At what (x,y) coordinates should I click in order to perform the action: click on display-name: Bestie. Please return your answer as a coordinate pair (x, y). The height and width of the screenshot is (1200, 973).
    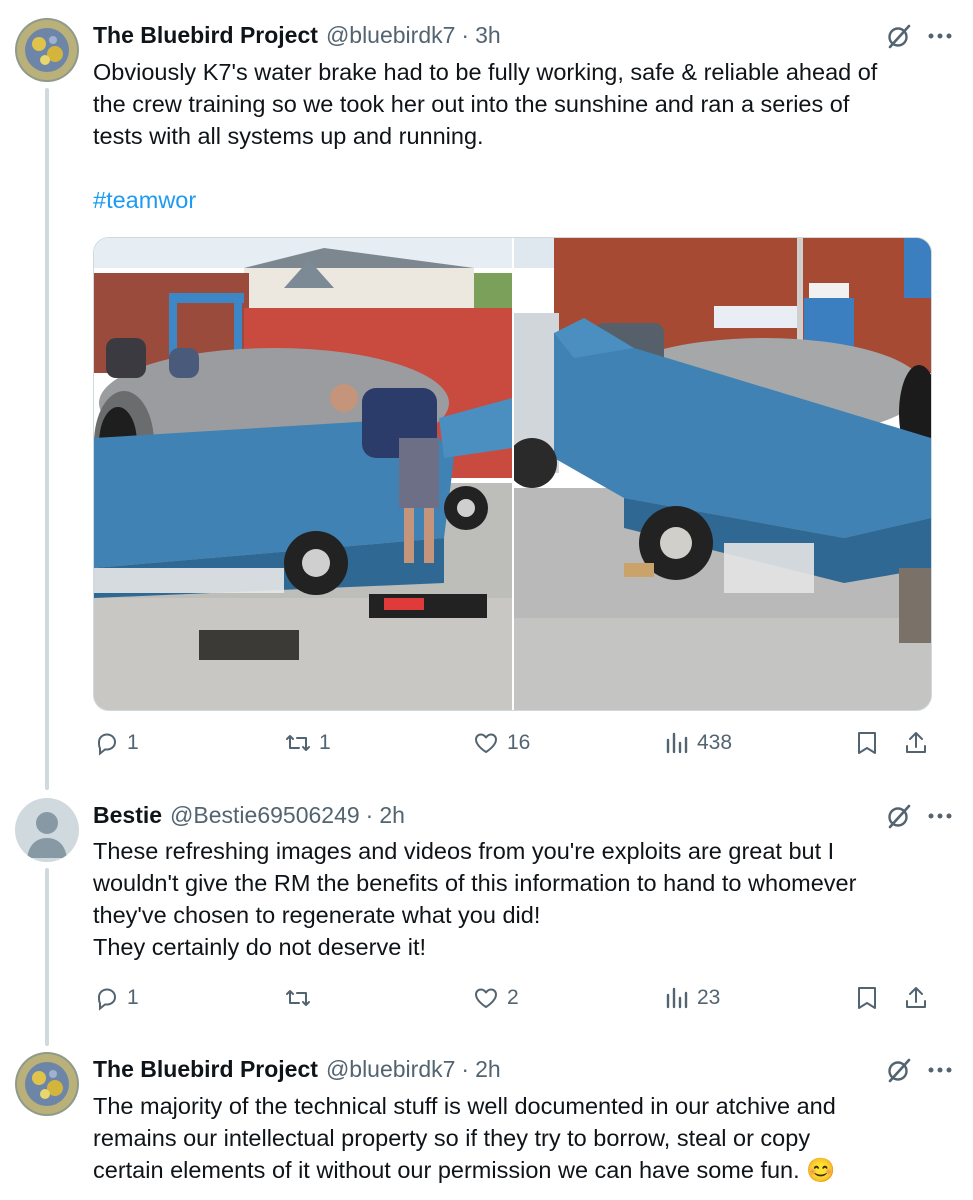
    Looking at the image, I should click on (127, 815).